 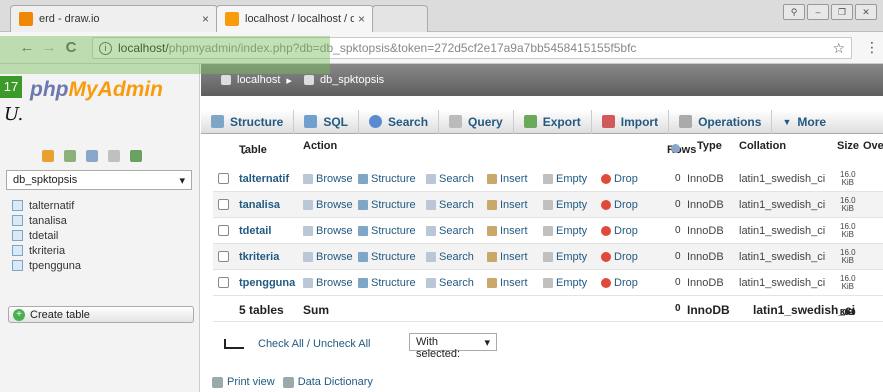 I want to click on browser-tab-phpmyadmin: localhost / localhost / db ×, so click(x=295, y=18).